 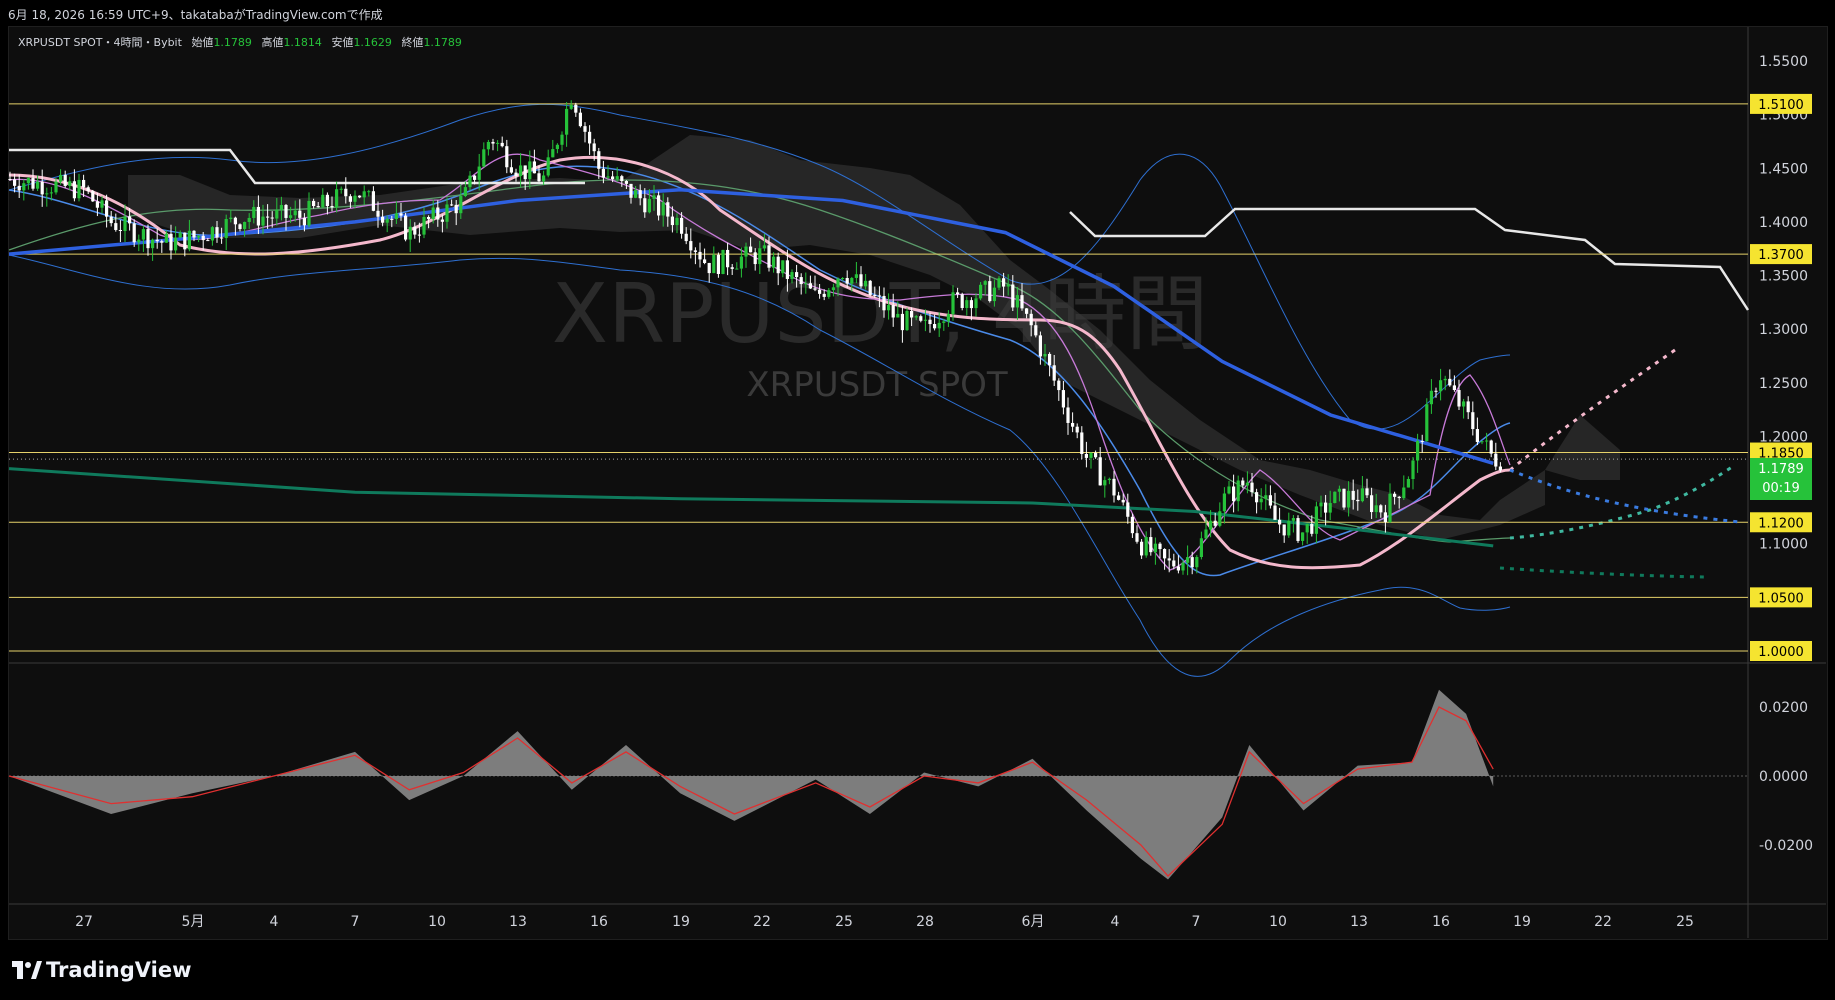 I want to click on level-tag-4: 1.0500, so click(x=1781, y=598).